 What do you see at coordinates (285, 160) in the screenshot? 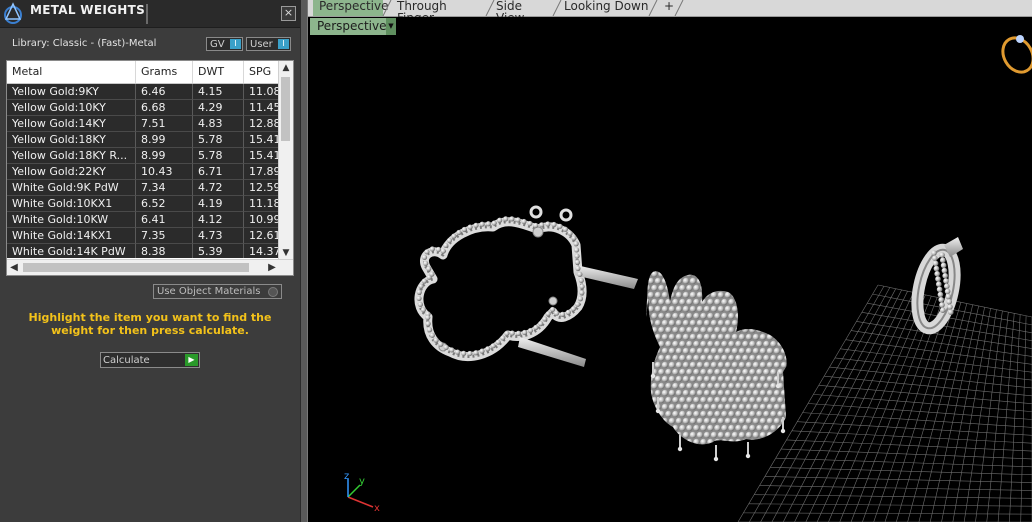
I see `vertical-scrollbar: ▲ ▼` at bounding box center [285, 160].